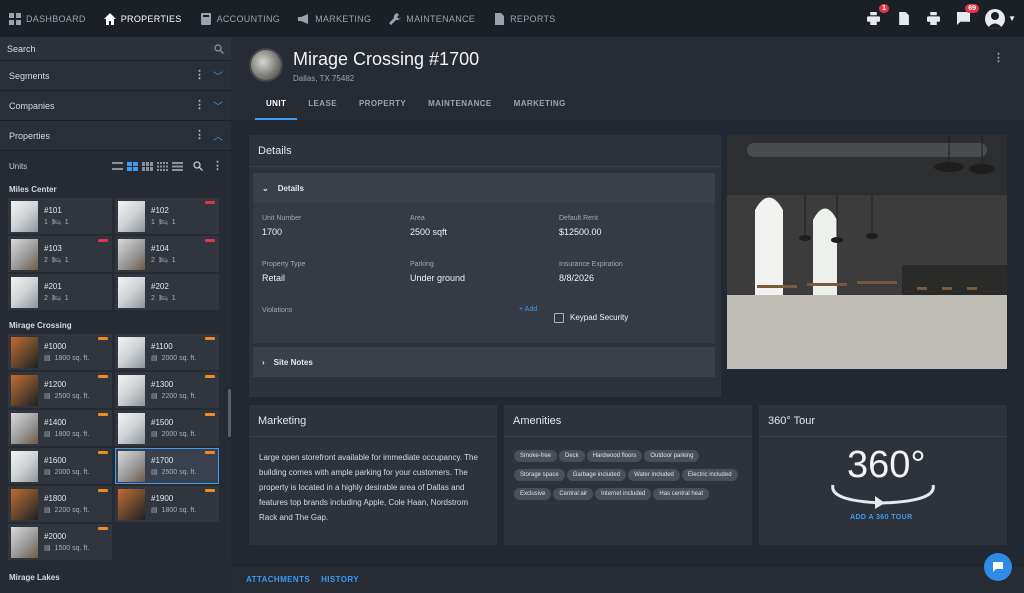  I want to click on bath-count: 1, so click(66, 260).